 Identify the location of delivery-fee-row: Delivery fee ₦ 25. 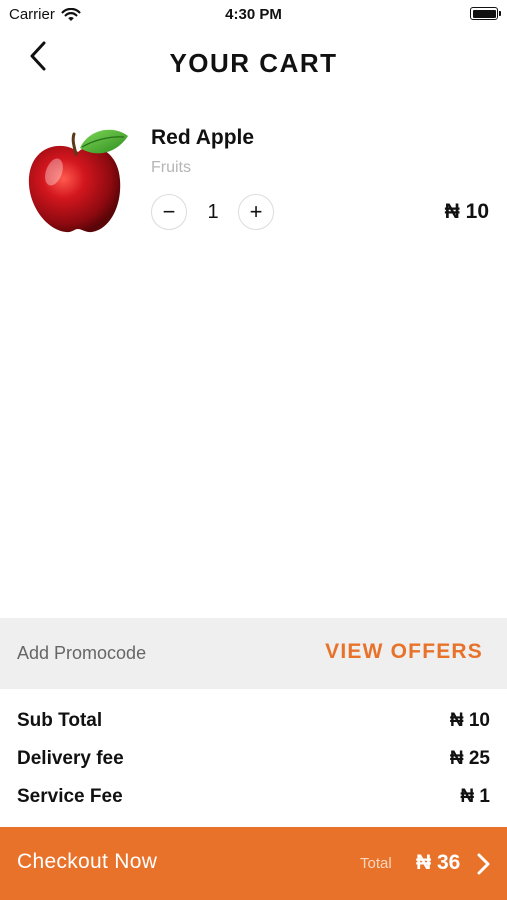
(253, 759).